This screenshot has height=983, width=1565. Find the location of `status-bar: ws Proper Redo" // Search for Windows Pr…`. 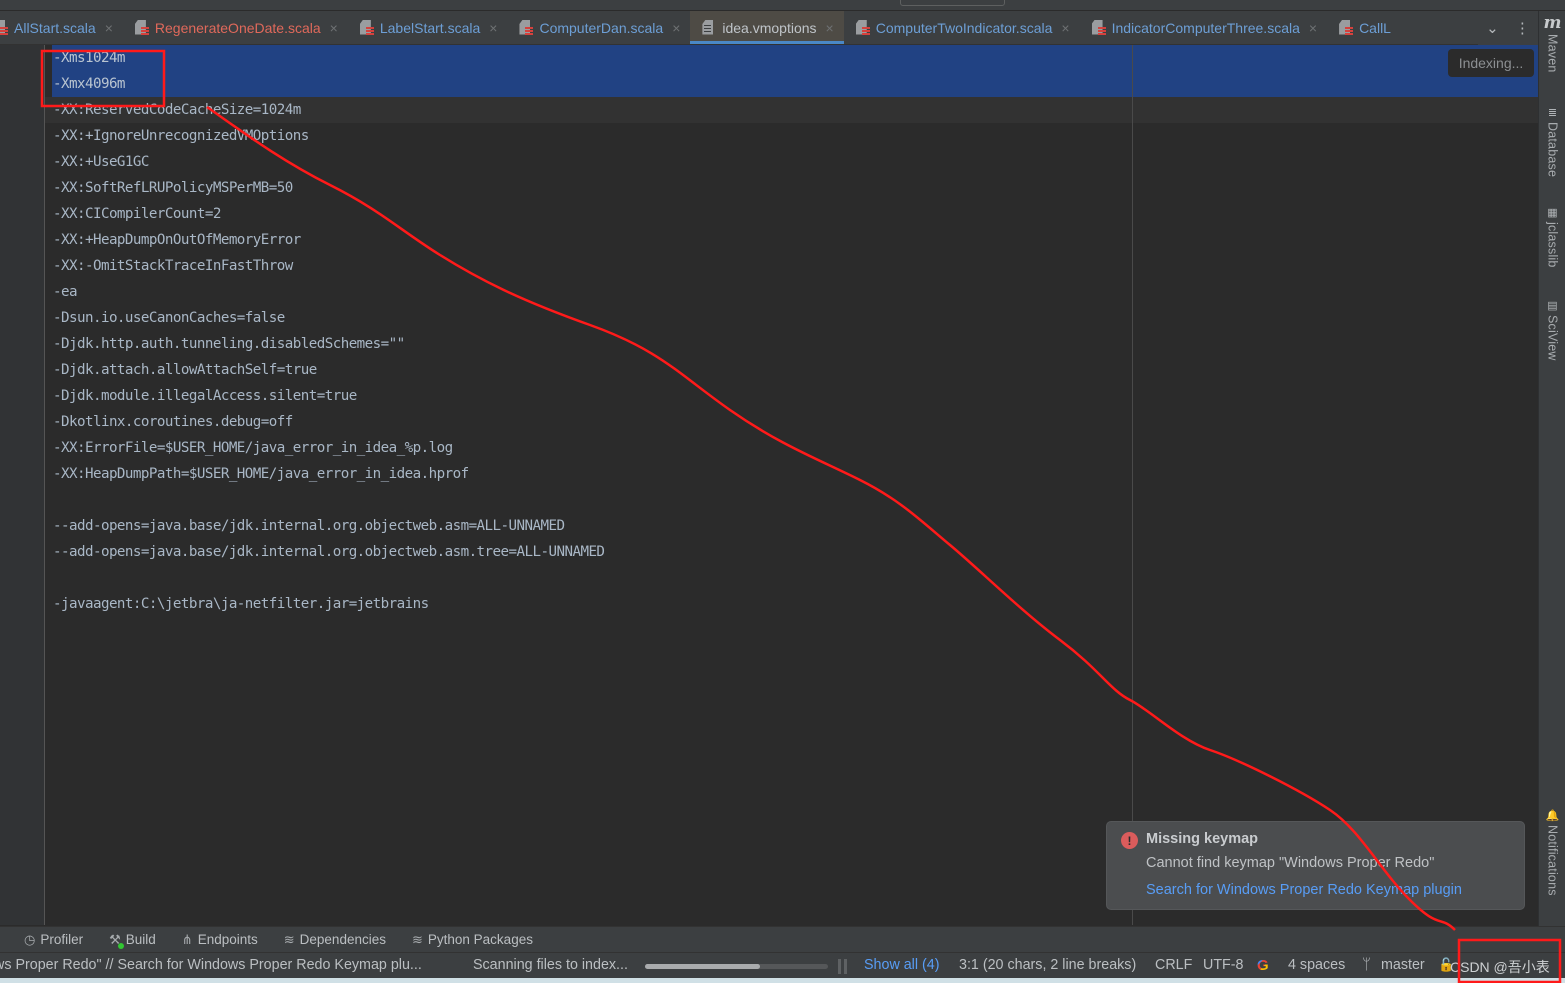

status-bar: ws Proper Redo" // Search for Windows Pr… is located at coordinates (782, 965).